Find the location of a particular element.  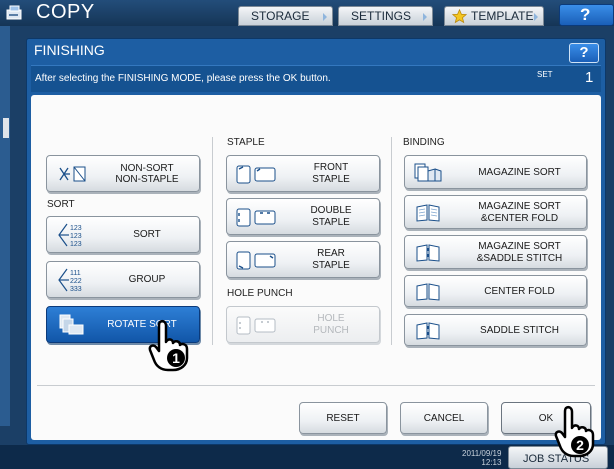

book-icon is located at coordinates (428, 213).